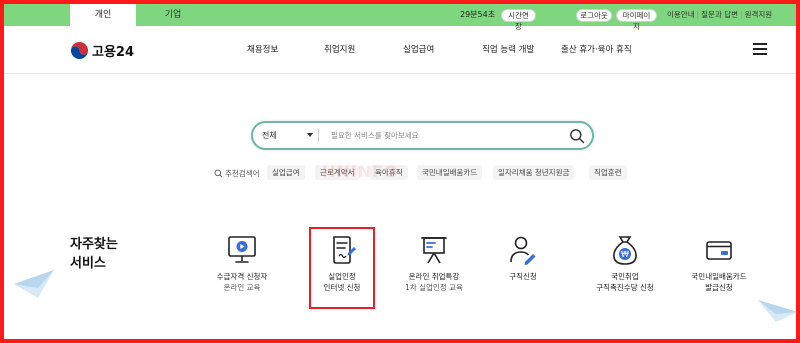  What do you see at coordinates (173, 15) in the screenshot?
I see `tab-business: 기업` at bounding box center [173, 15].